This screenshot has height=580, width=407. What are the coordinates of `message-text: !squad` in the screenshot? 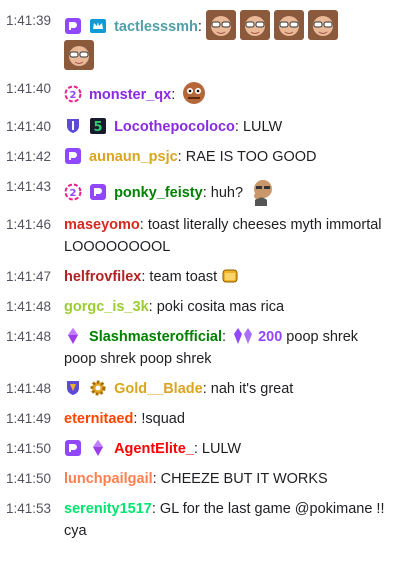 It's located at (161, 419).